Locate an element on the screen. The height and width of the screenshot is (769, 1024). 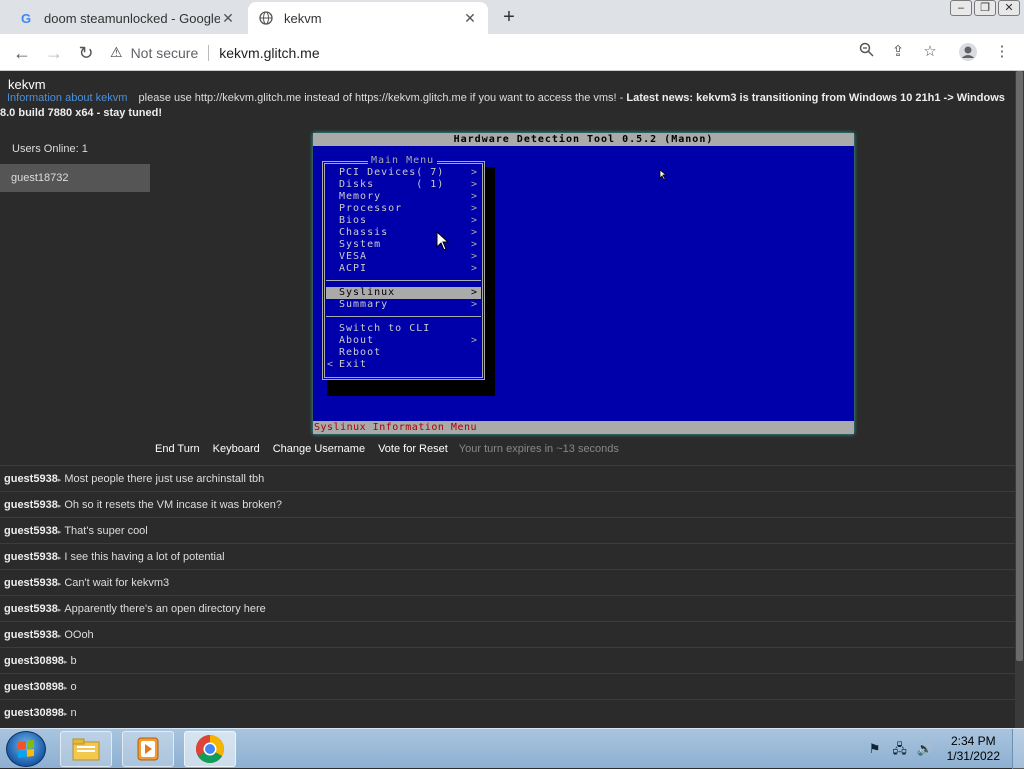
media-player-icon is located at coordinates (148, 749).